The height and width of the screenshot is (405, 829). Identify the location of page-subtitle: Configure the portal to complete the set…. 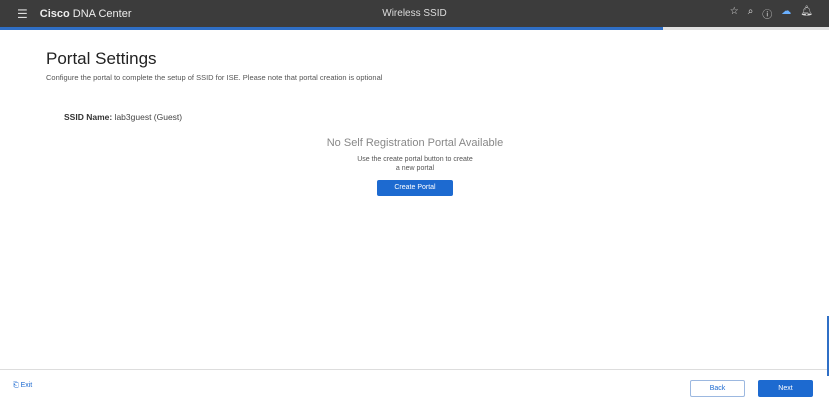
(214, 77).